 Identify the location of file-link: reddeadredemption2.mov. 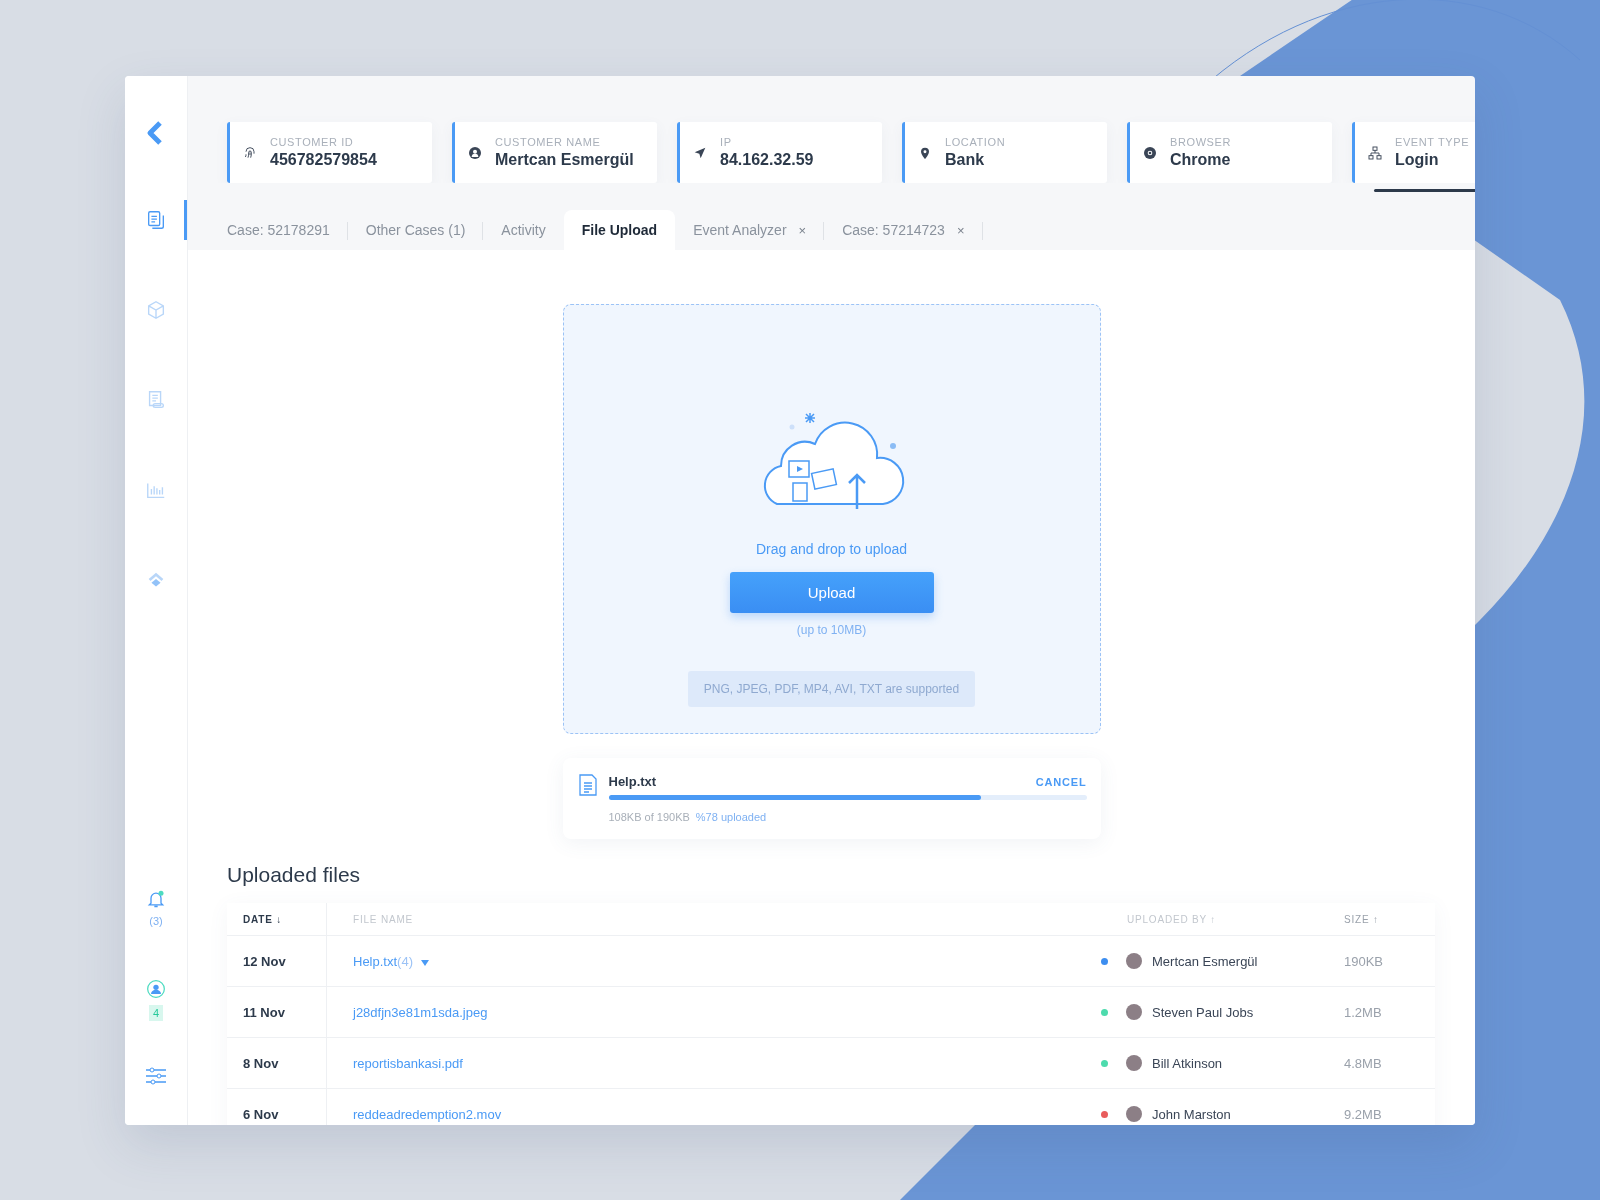
(427, 1114).